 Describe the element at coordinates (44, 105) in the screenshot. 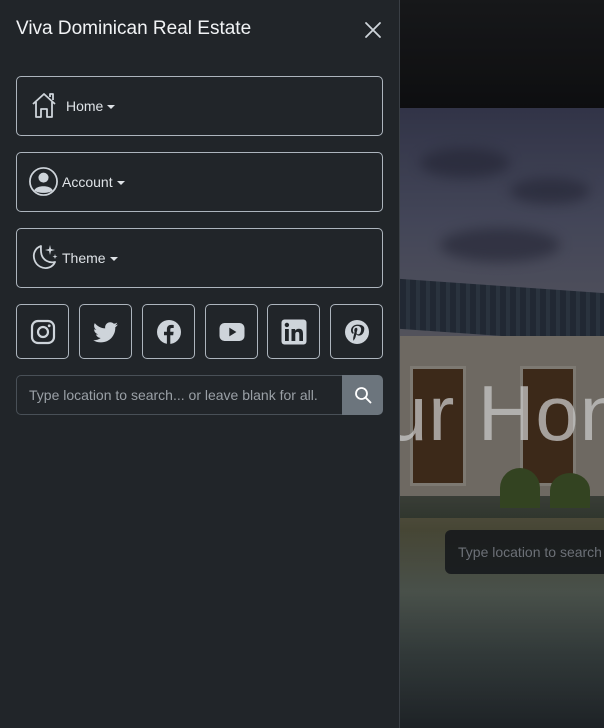

I see `house-icon` at that location.